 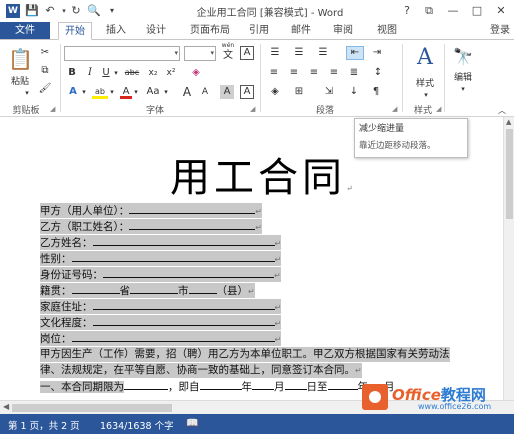 What do you see at coordinates (354, 73) in the screenshot?
I see `distributed-icon: ≣` at bounding box center [354, 73].